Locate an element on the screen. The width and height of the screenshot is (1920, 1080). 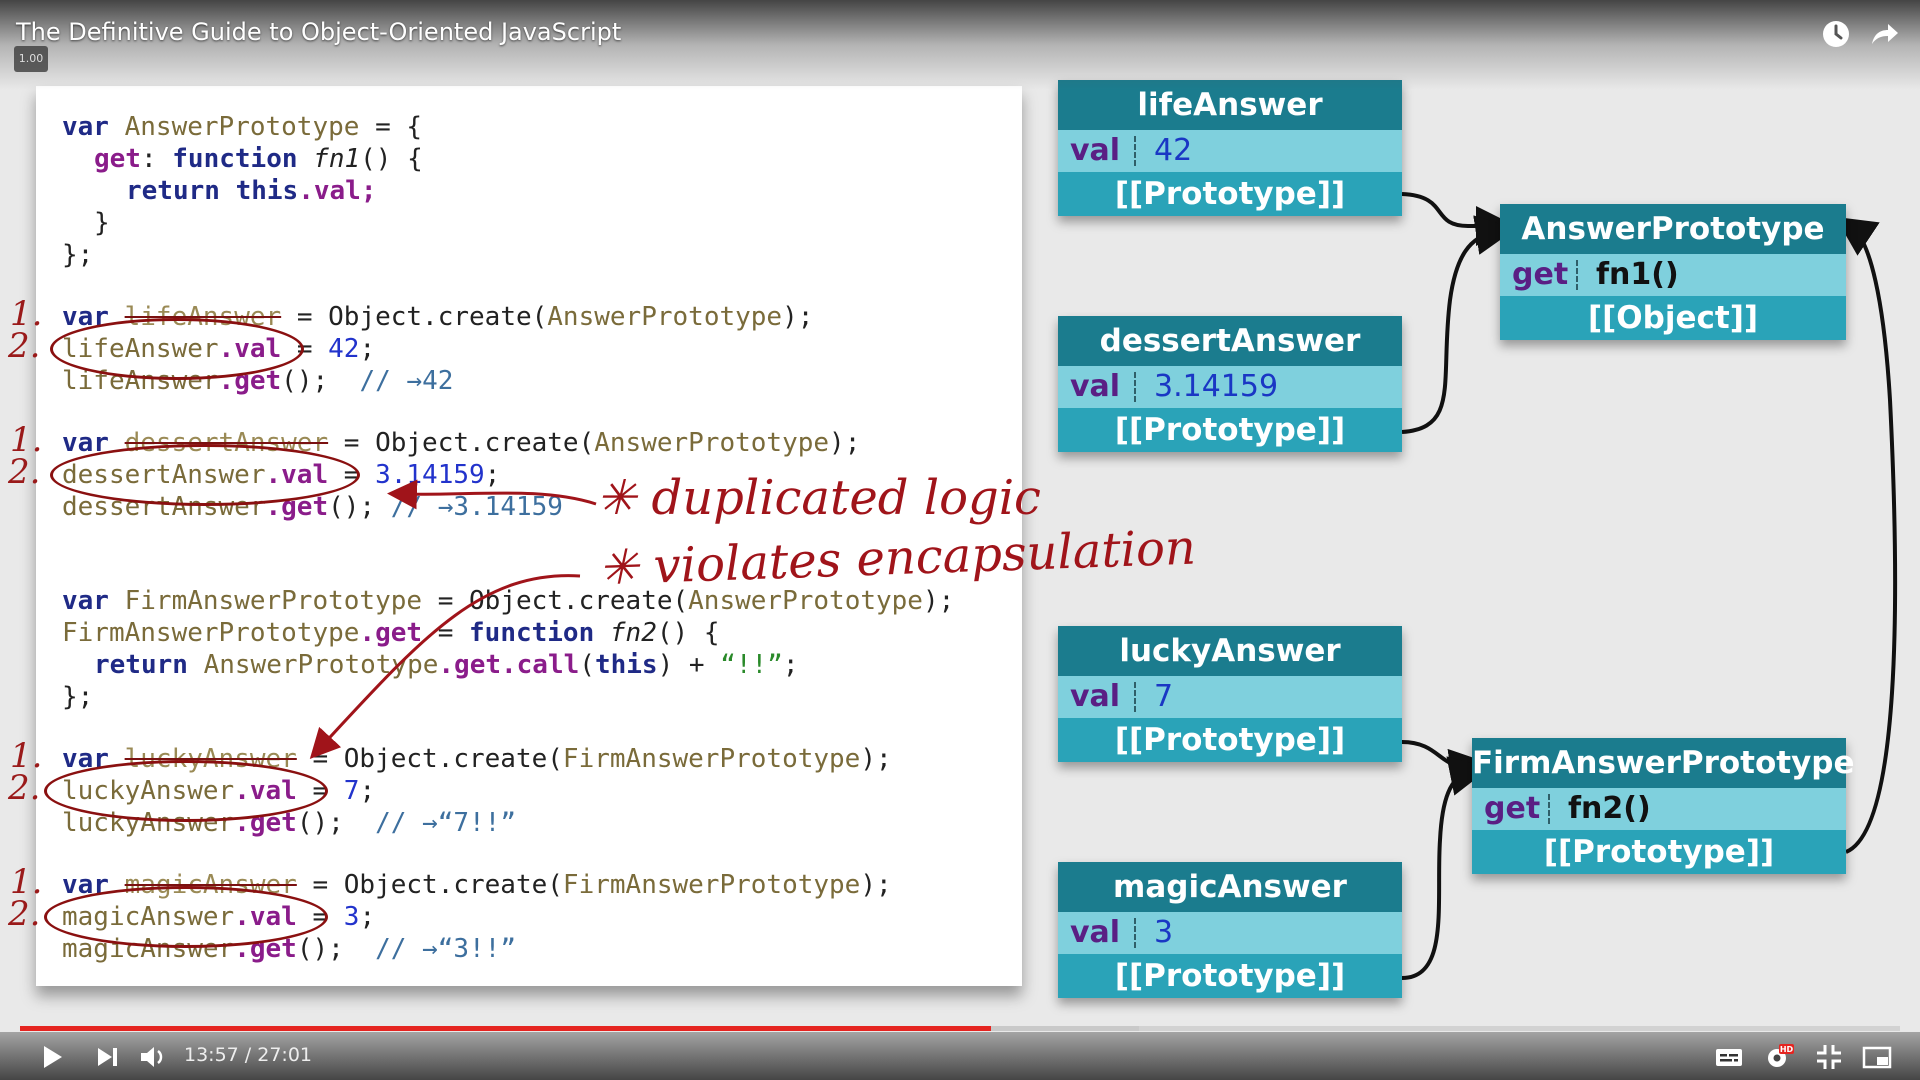
object-property-row: get fn1() is located at coordinates (1673, 275).